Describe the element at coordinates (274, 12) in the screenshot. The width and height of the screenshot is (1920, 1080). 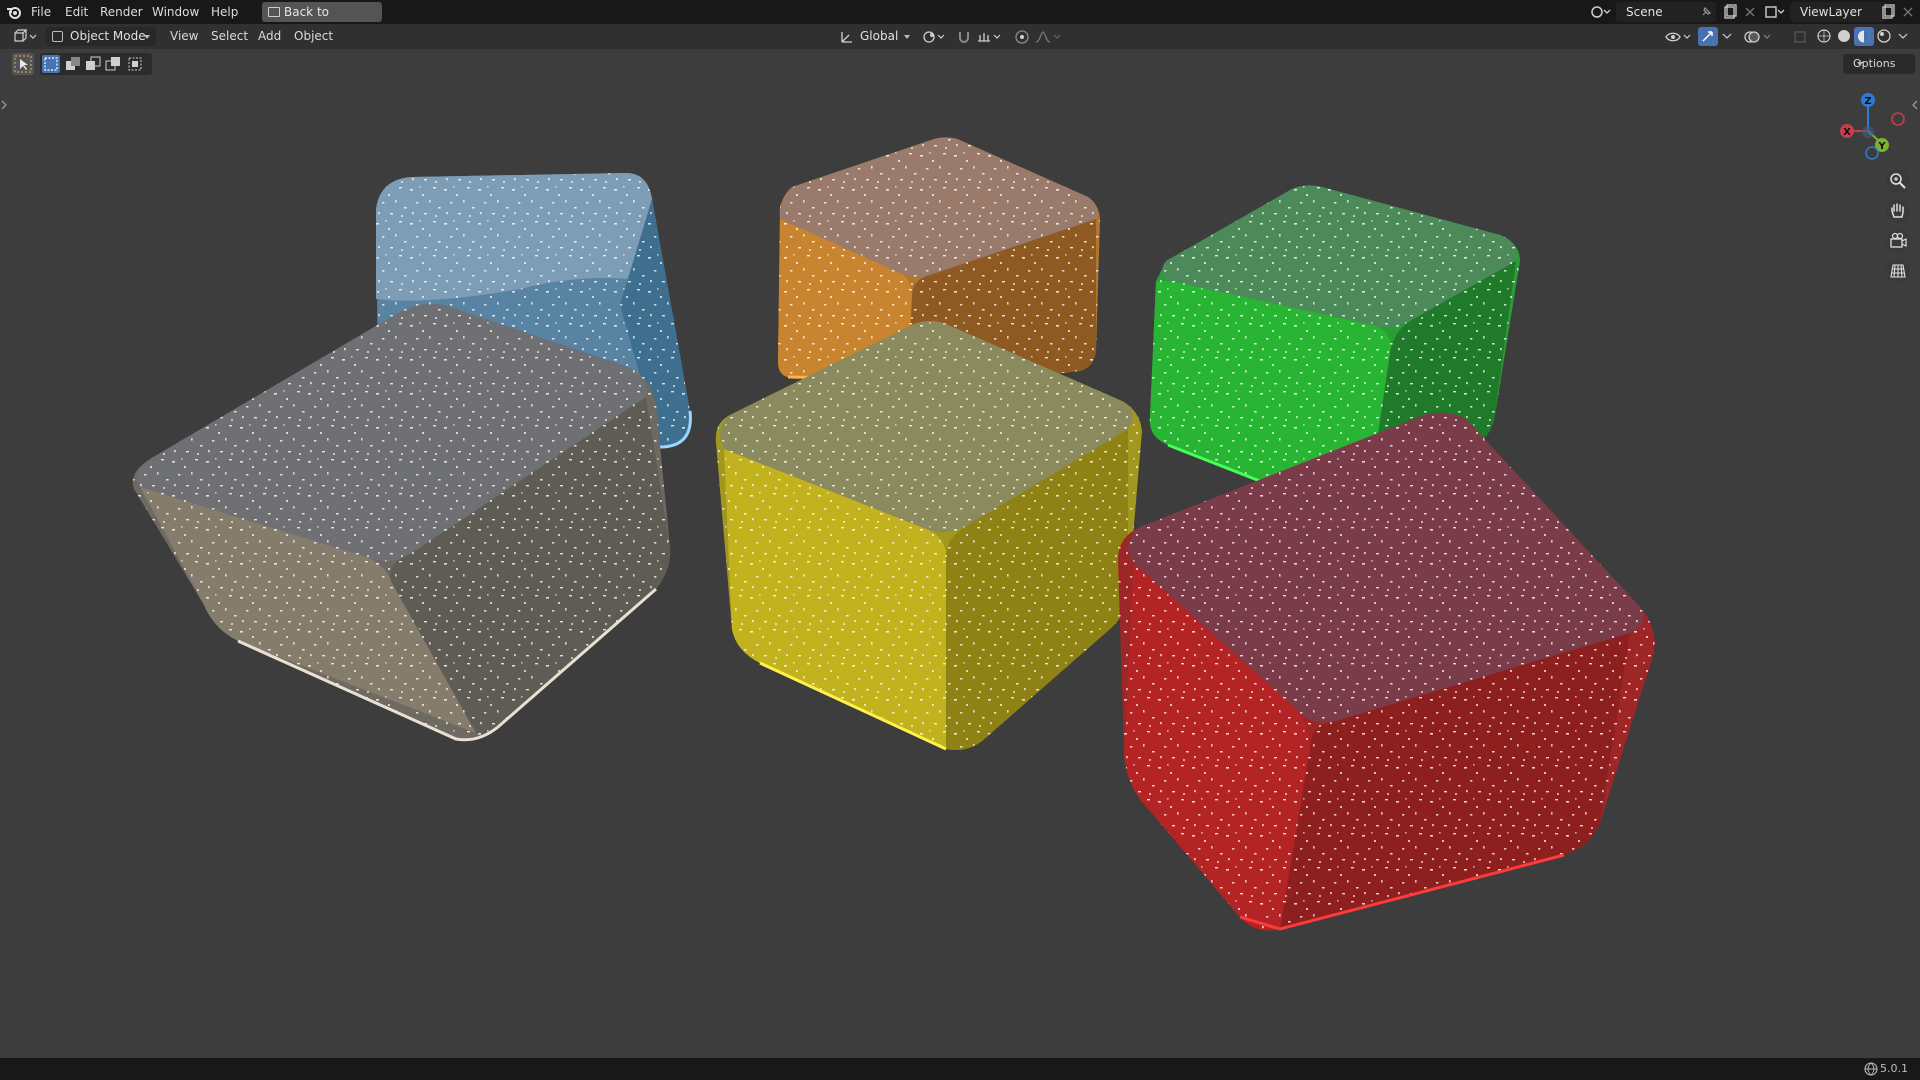
I see `back-screen-icon` at that location.